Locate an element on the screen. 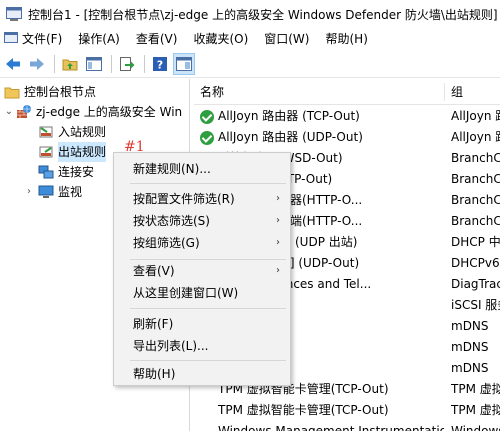 This screenshot has height=431, width=500. rule-group: DHCPv6 is located at coordinates (475, 263).